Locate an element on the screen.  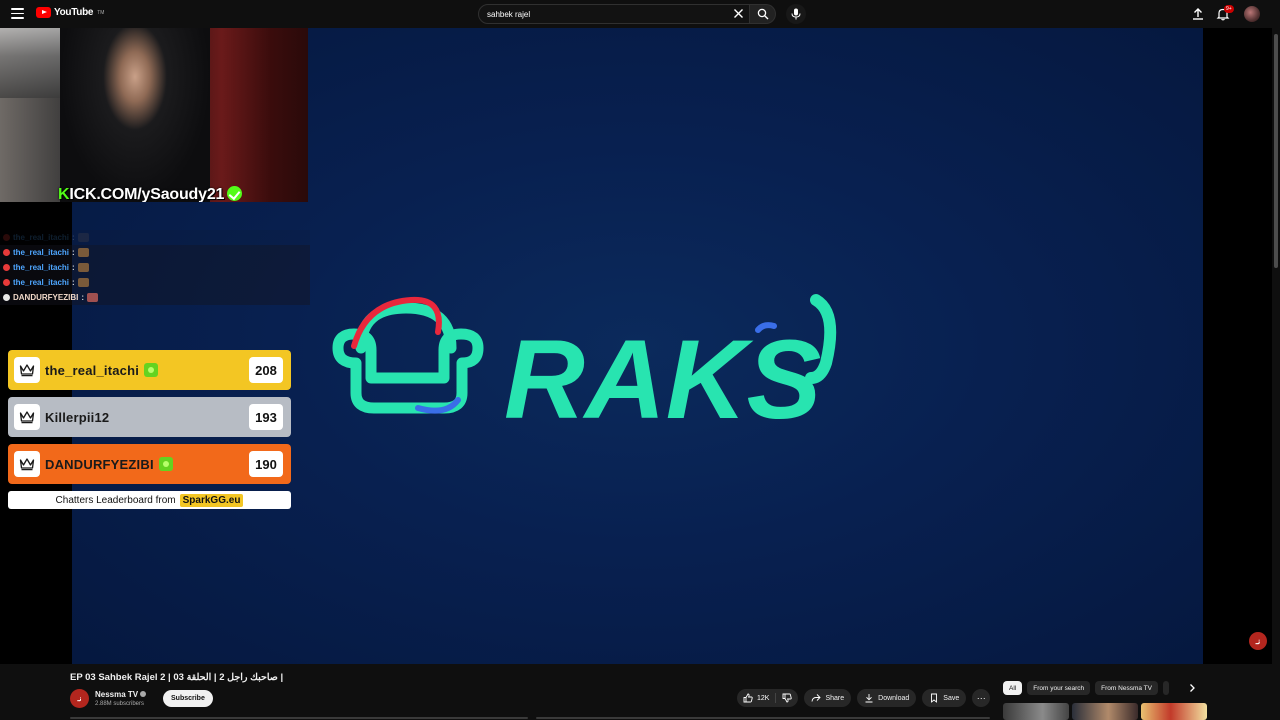
youtube-play-icon is located at coordinates (43, 12).